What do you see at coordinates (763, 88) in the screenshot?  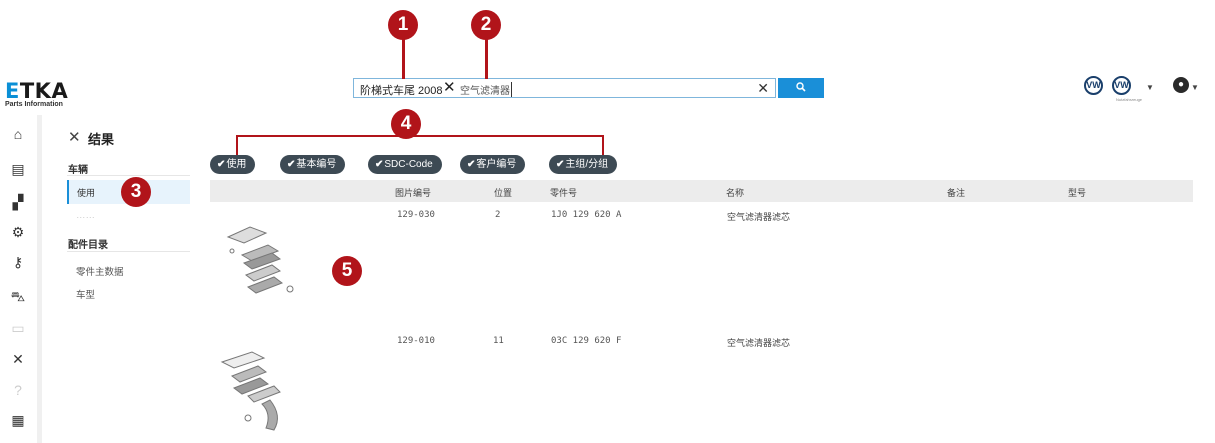 I see `clear-search-icon: ✕` at bounding box center [763, 88].